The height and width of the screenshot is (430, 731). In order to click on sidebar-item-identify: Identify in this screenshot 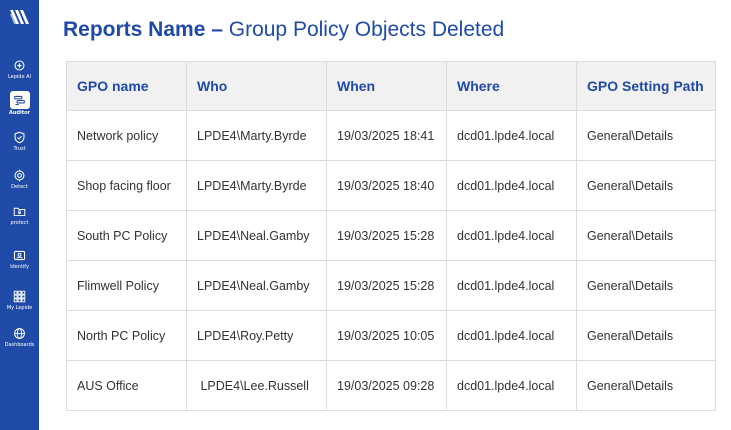, I will do `click(19, 262)`.